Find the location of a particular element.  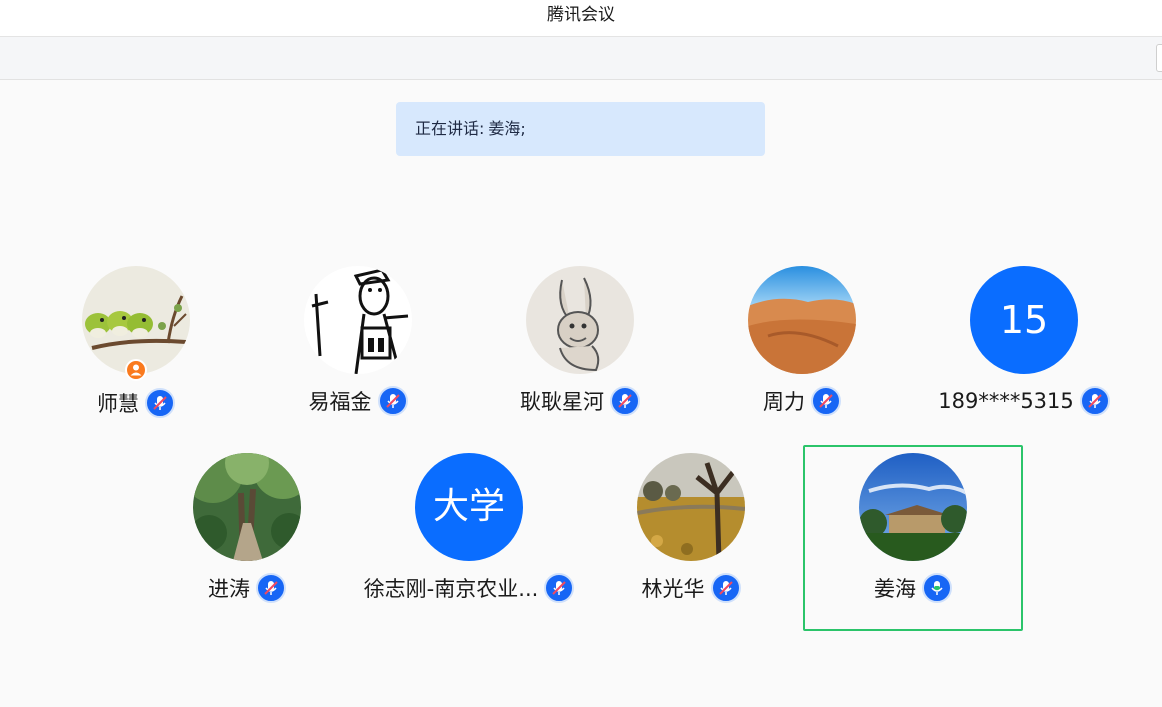

participant-name-row: 林光华 is located at coordinates (691, 588).